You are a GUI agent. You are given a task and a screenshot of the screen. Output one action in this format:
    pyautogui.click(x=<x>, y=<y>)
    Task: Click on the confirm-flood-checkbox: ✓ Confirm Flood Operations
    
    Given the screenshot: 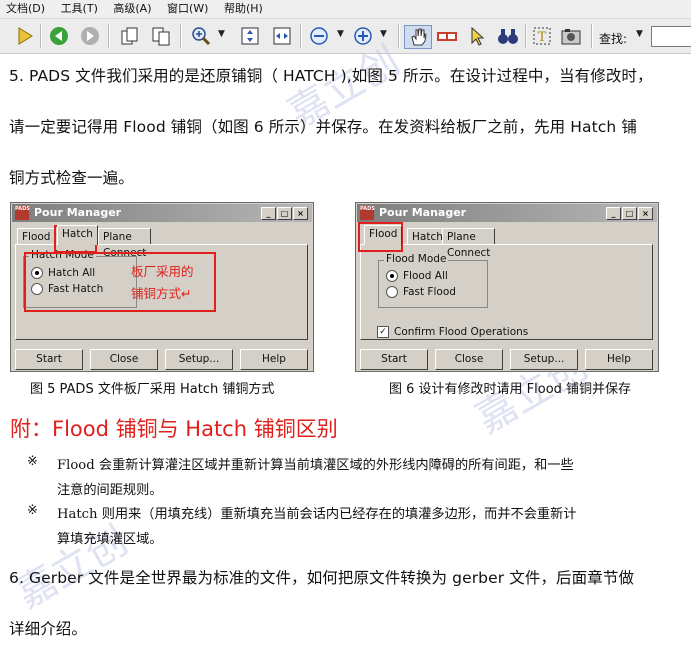 What is the action you would take?
    pyautogui.click(x=452, y=332)
    